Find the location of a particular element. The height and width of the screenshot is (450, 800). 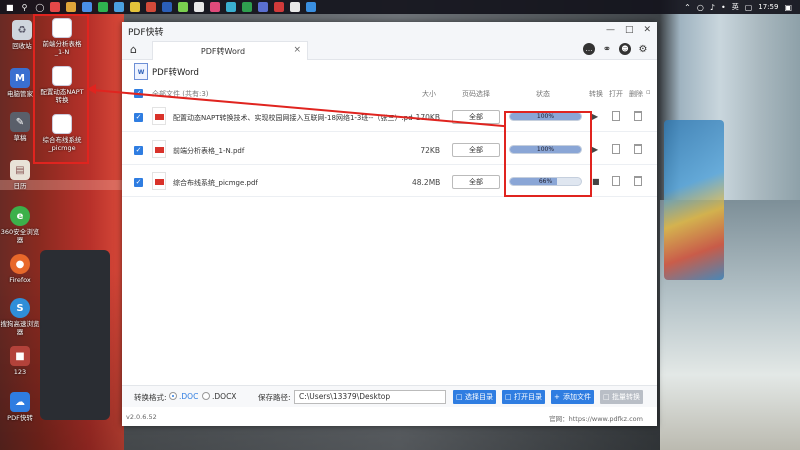

trash-all-icon: ▫ is located at coordinates (648, 92).